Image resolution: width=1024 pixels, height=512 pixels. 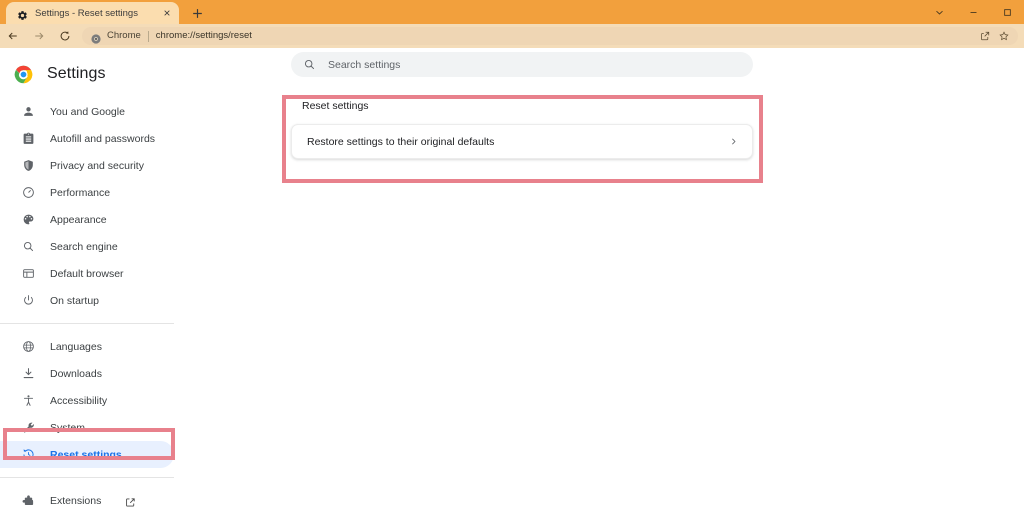 I want to click on new-tab-button, so click(x=197, y=13).